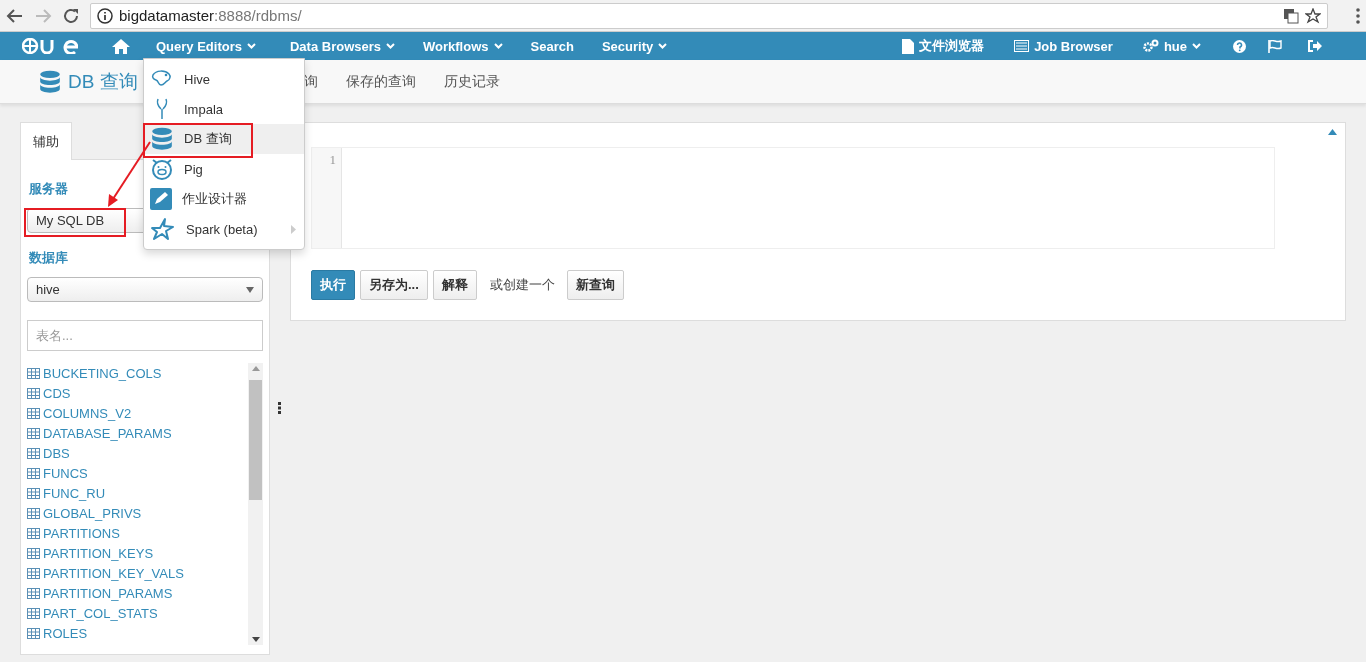  What do you see at coordinates (224, 229) in the screenshot?
I see `menu-item: Spark (beta)` at bounding box center [224, 229].